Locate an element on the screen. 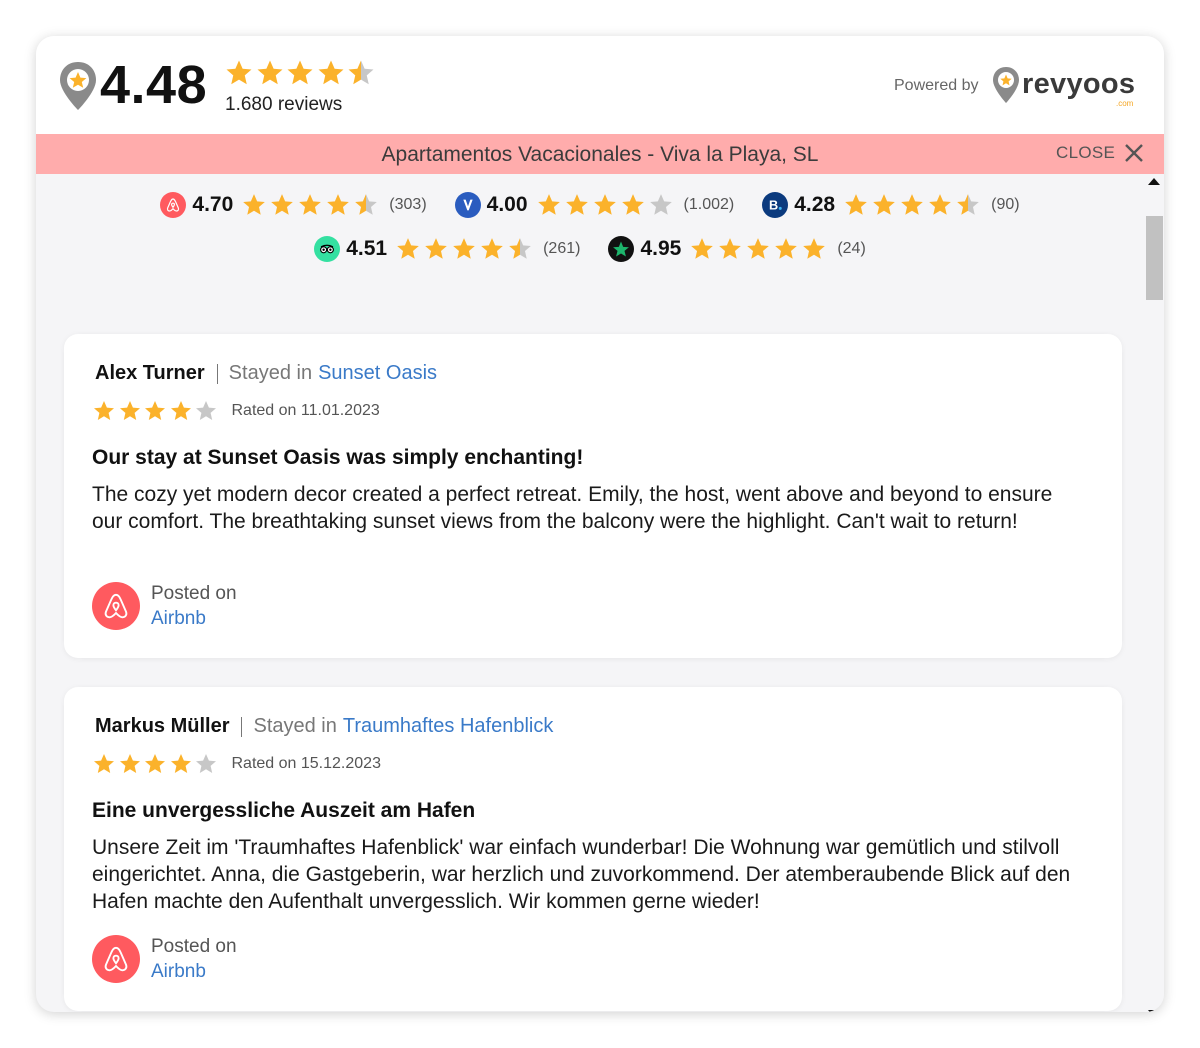  close-icon is located at coordinates (1134, 153).